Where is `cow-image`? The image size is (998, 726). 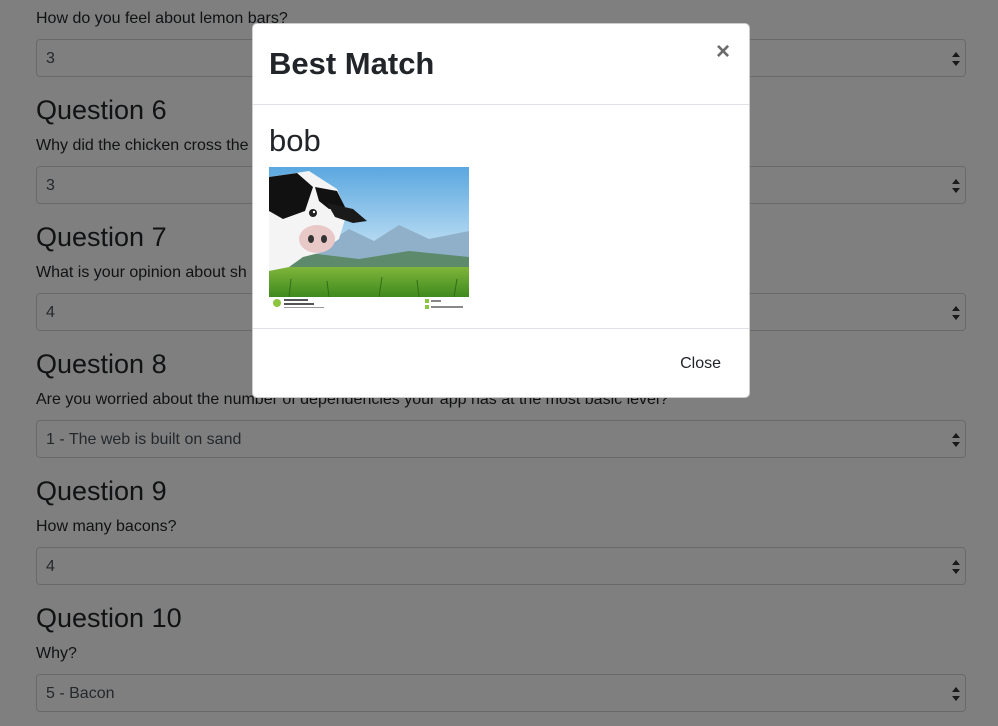 cow-image is located at coordinates (369, 239).